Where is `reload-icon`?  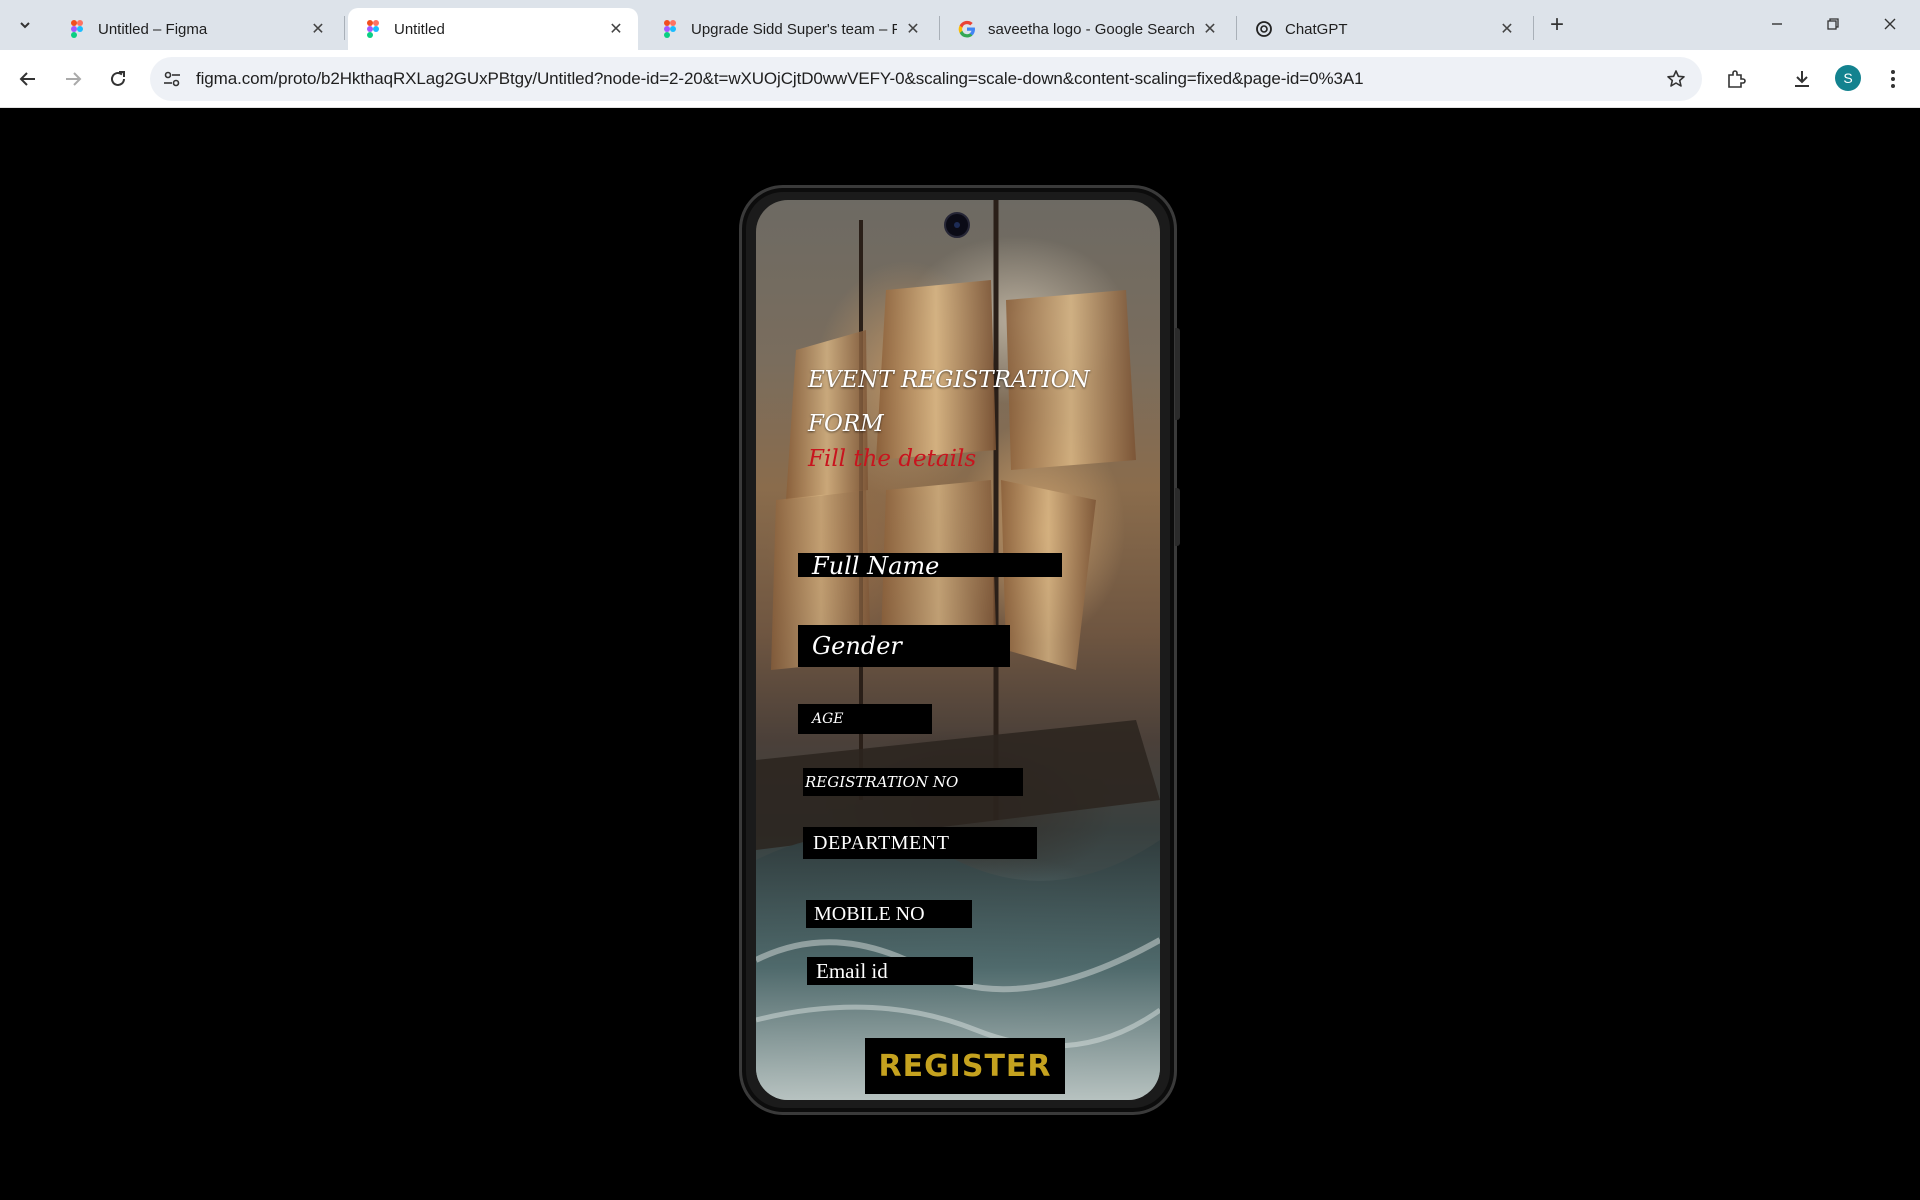 reload-icon is located at coordinates (118, 78).